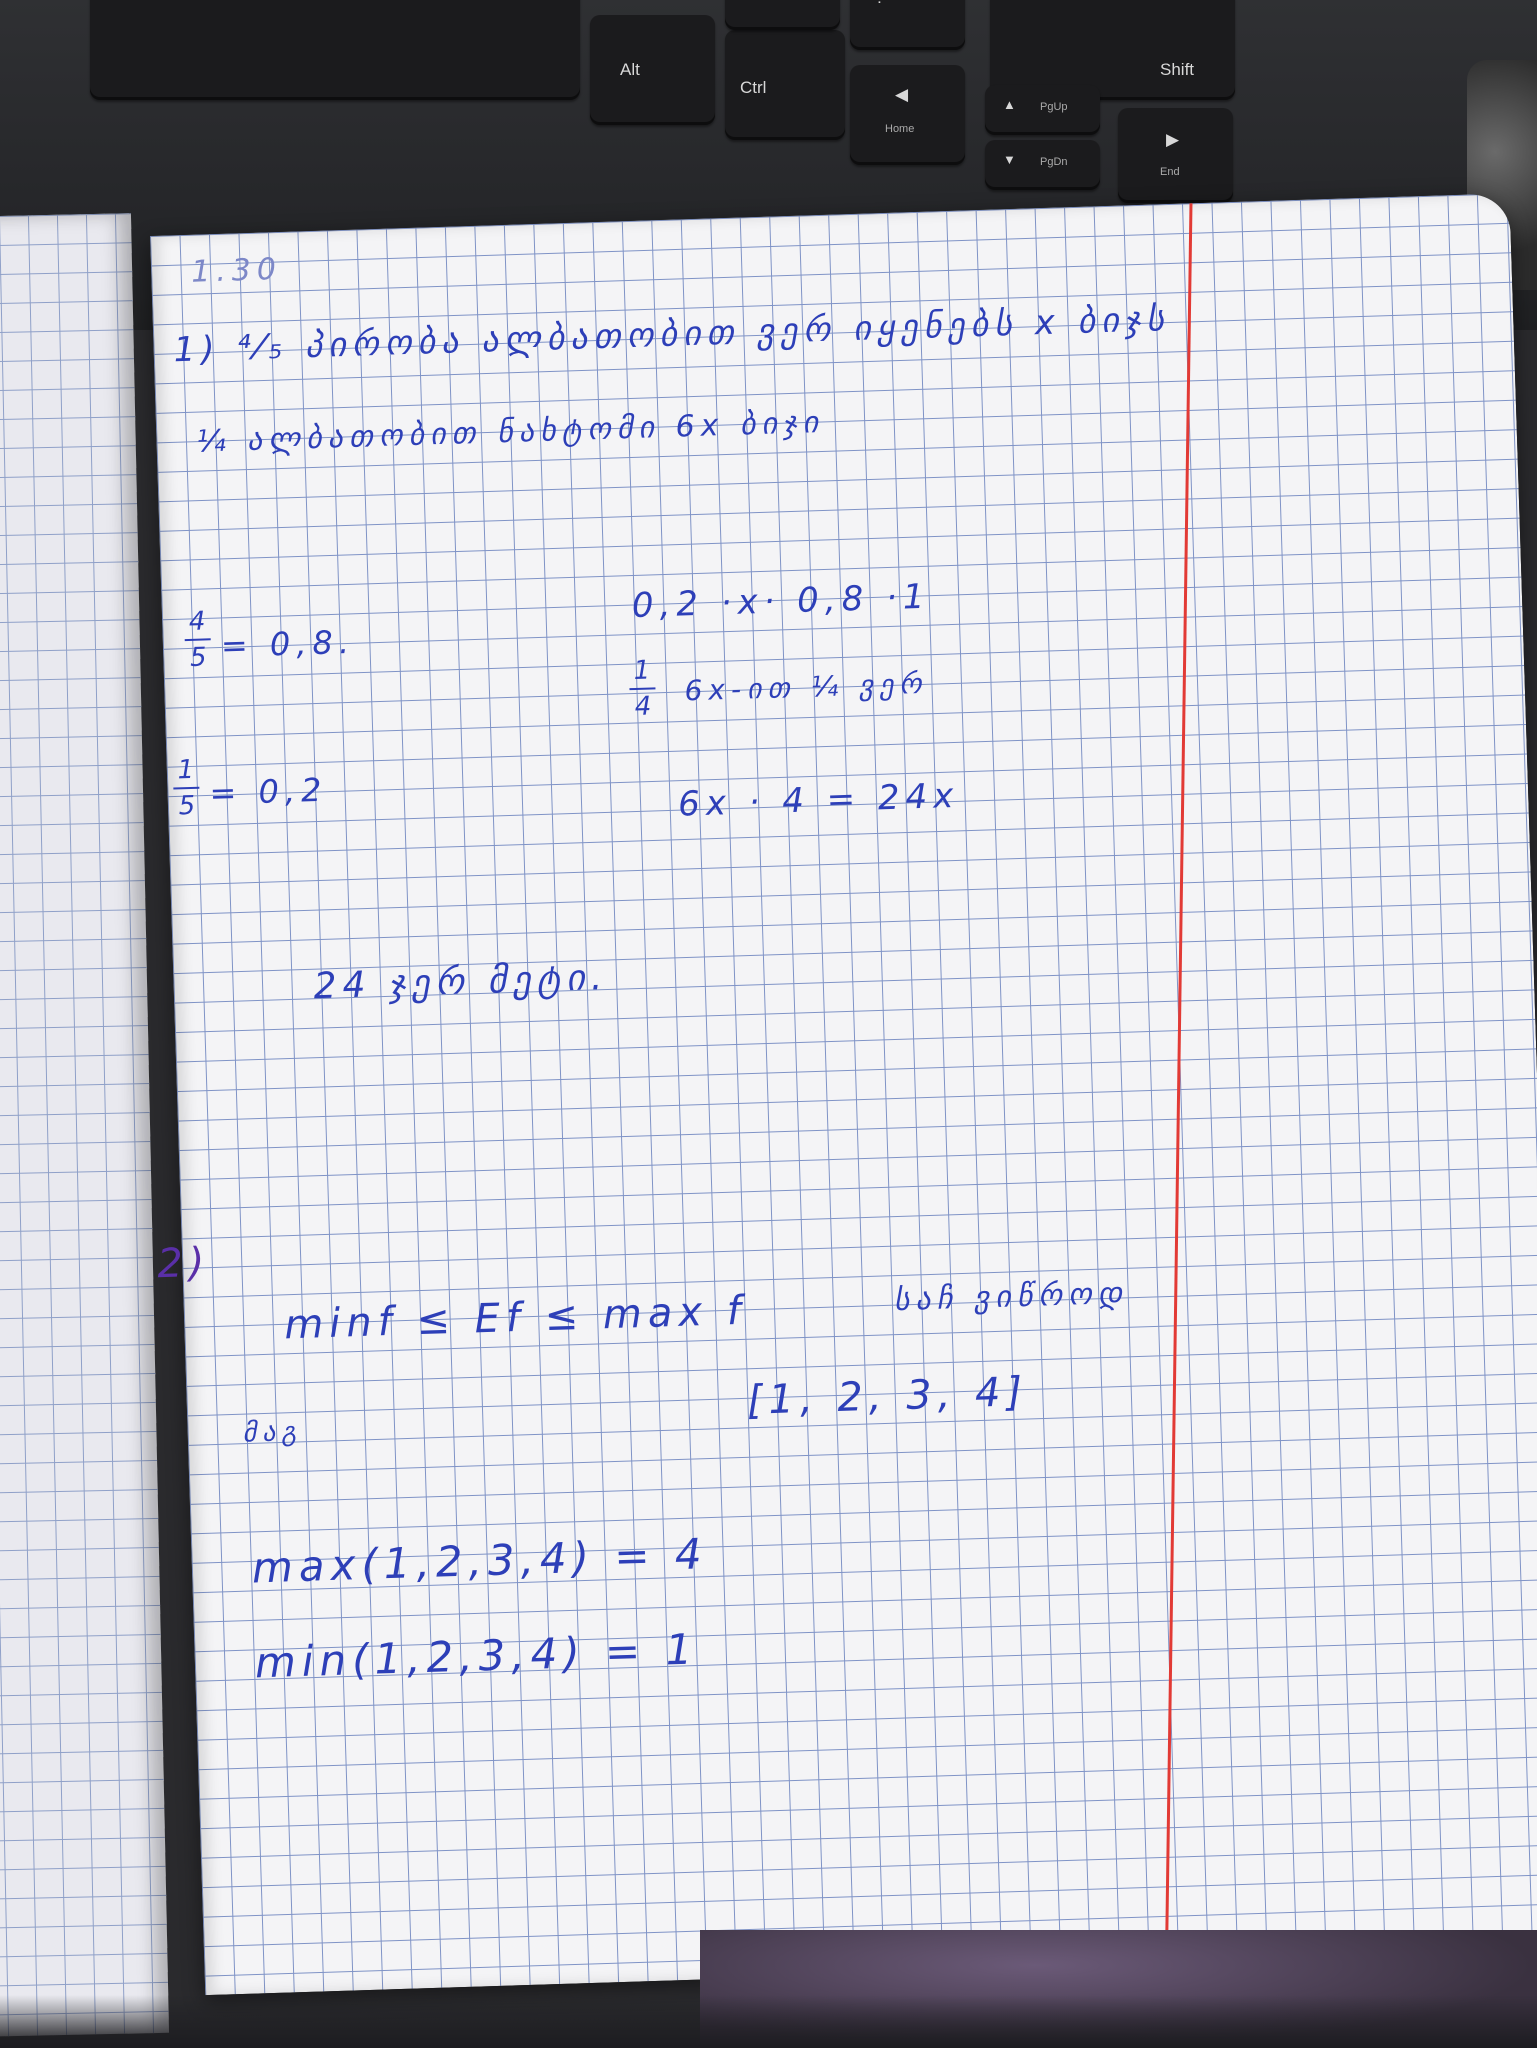 The image size is (1537, 2048). Describe the element at coordinates (1177, 69) in the screenshot. I see `key-shift-label: Shift` at that location.